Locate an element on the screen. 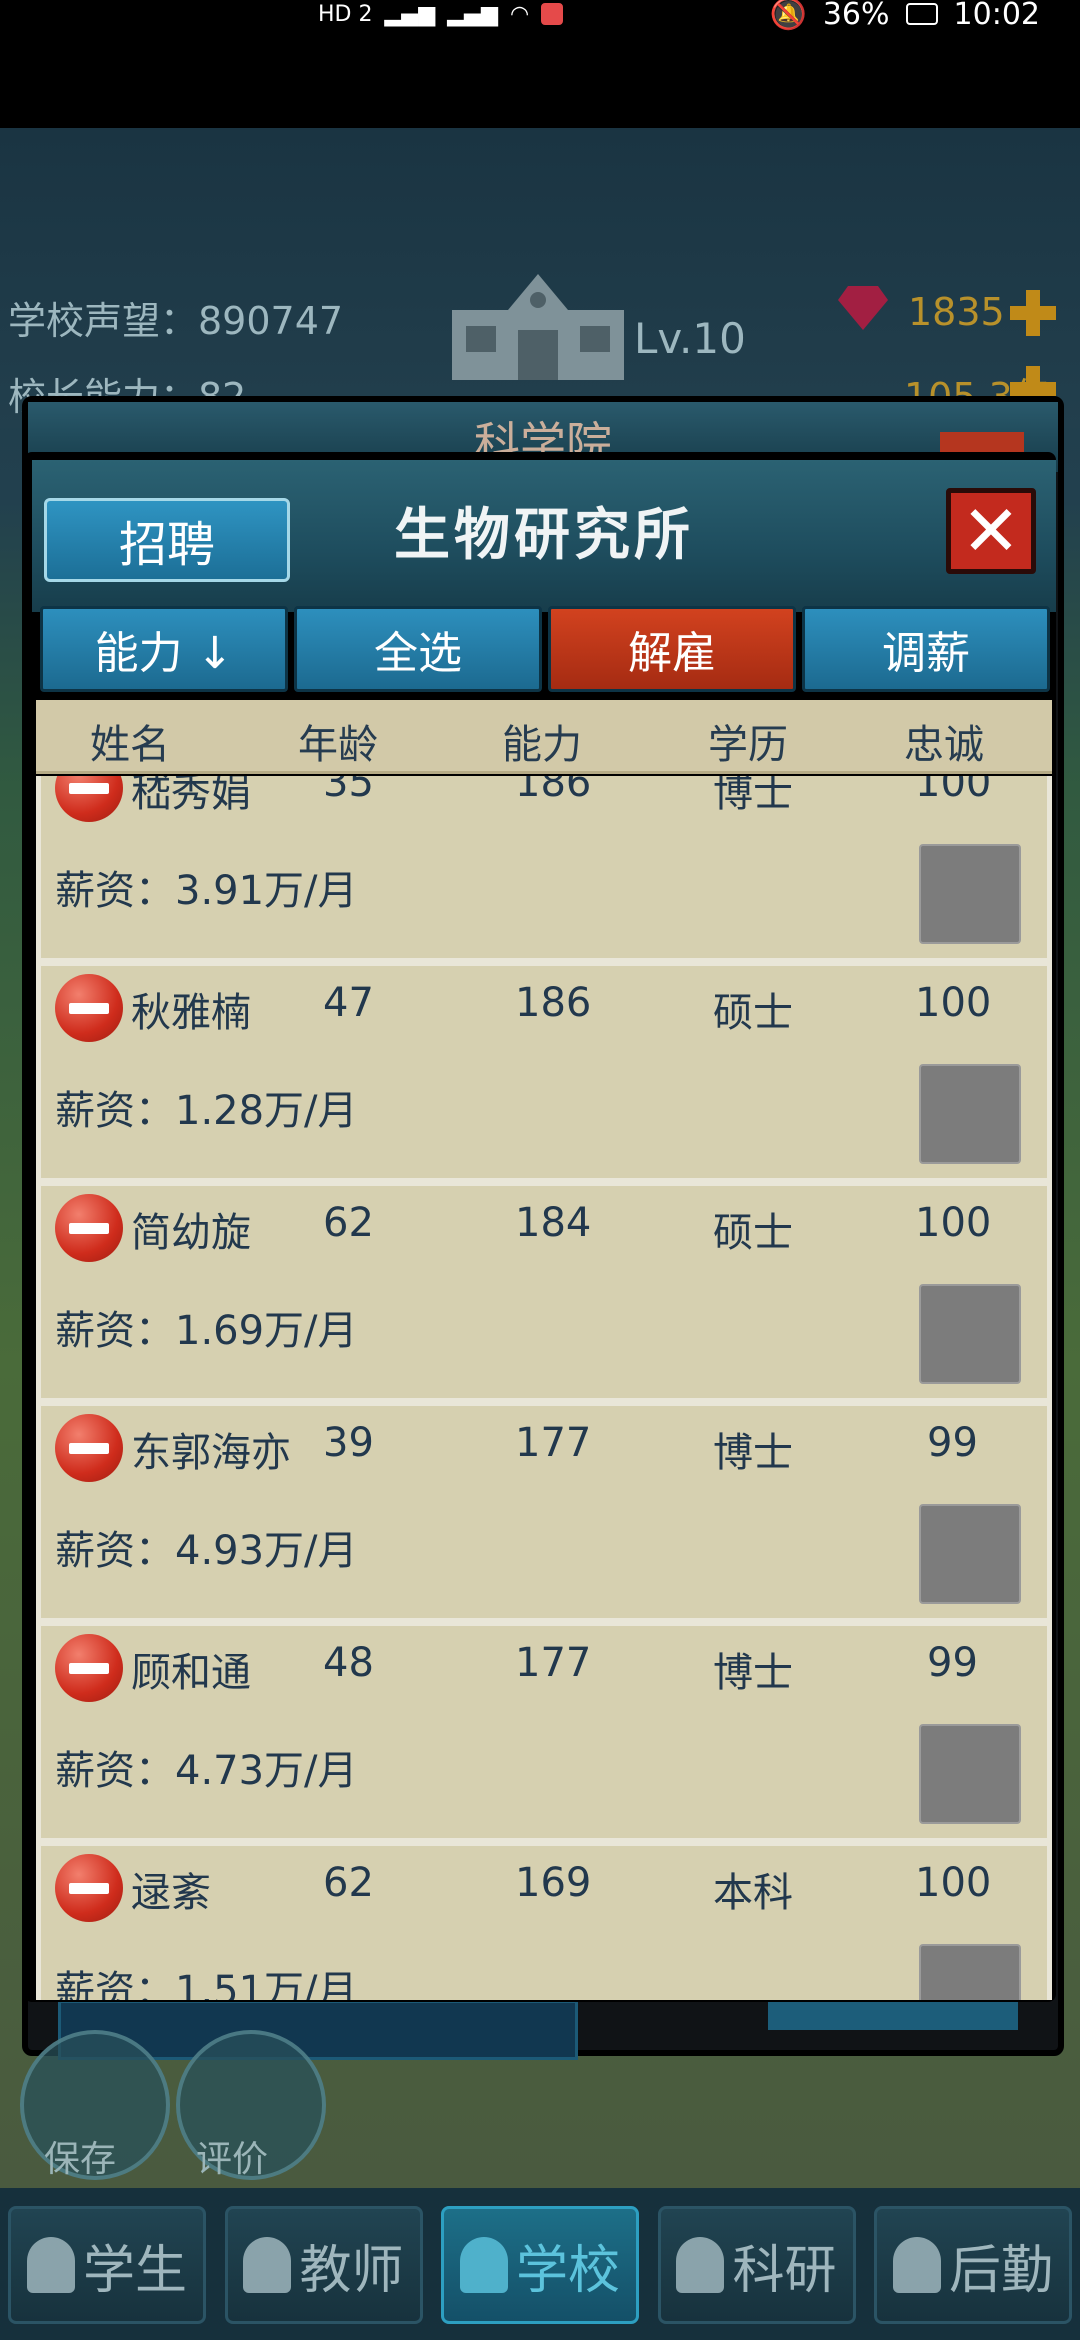 The height and width of the screenshot is (2340, 1080). nav-tab-research: 科研 is located at coordinates (756, 2265).